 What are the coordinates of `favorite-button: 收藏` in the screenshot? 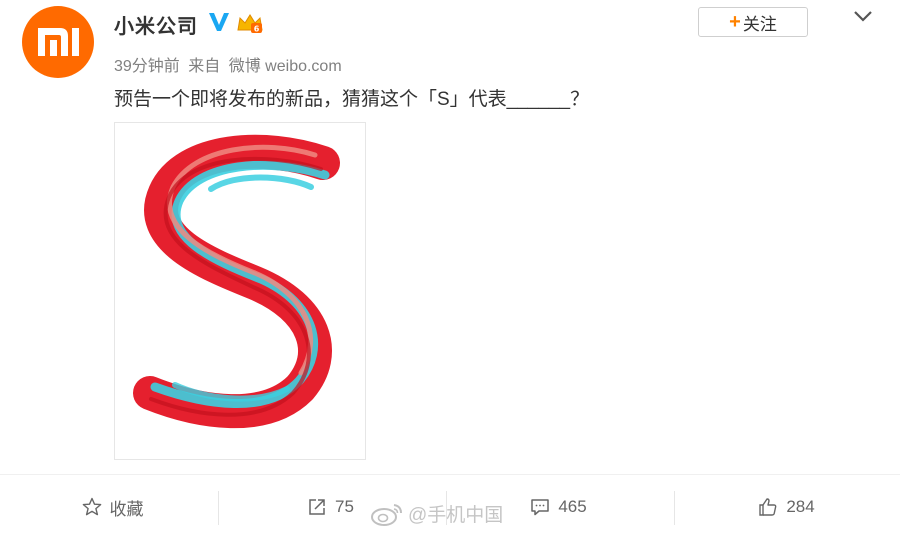 It's located at (112, 507).